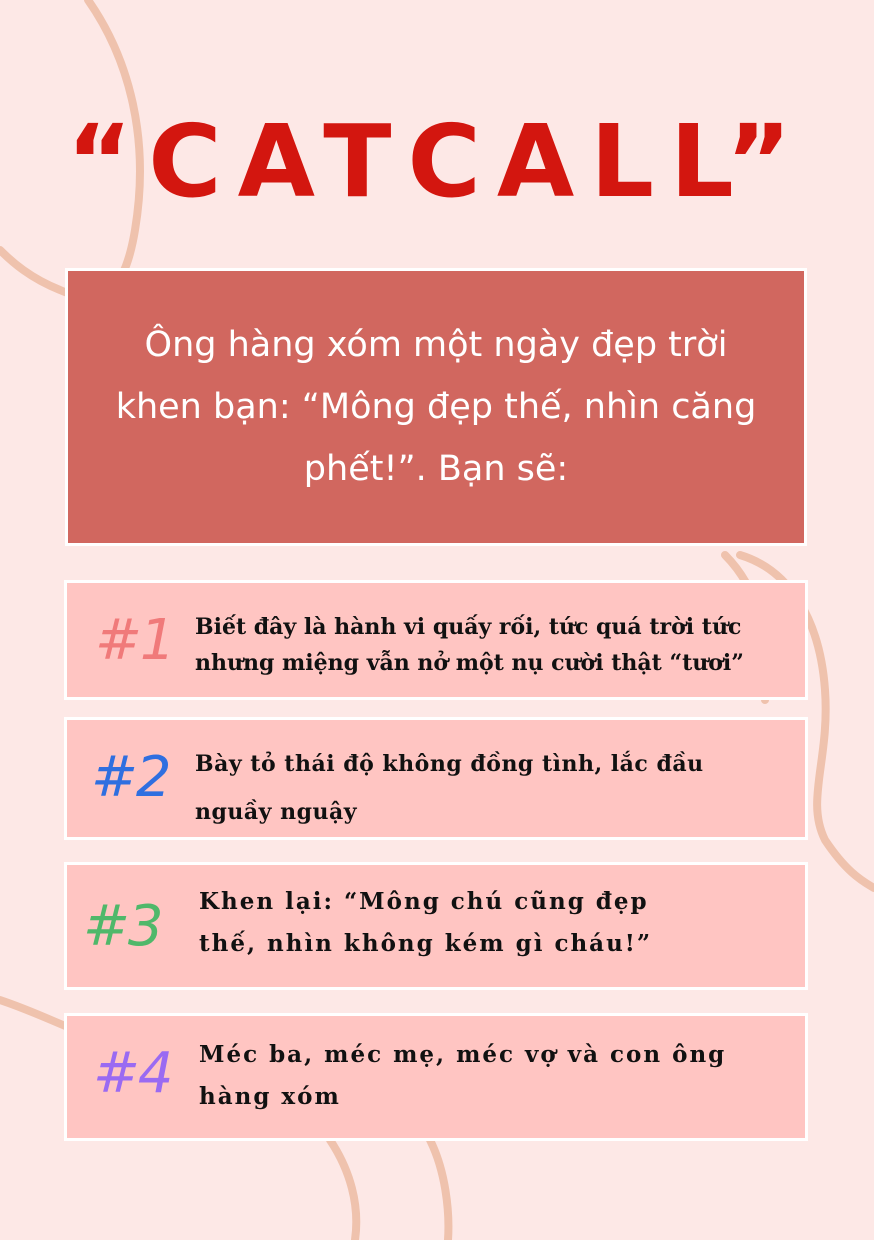 The height and width of the screenshot is (1240, 874). I want to click on page-title: “CATCALL”, so click(437, 161).